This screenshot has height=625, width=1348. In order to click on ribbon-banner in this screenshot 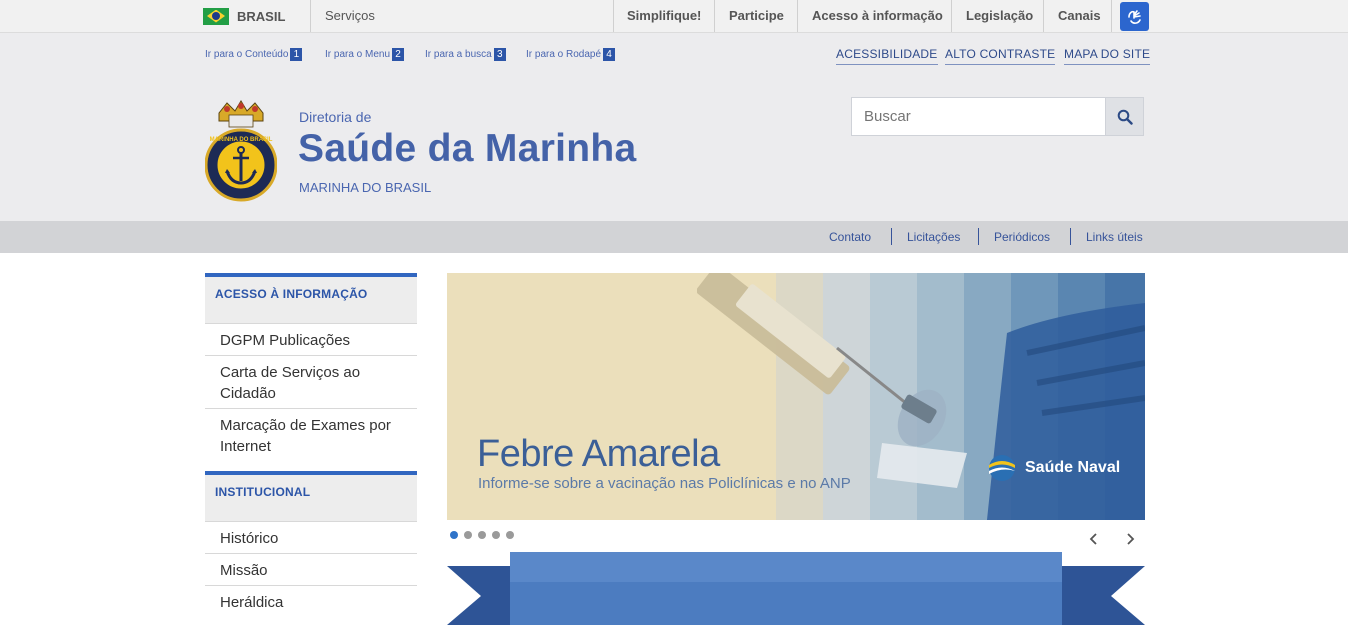, I will do `click(796, 588)`.